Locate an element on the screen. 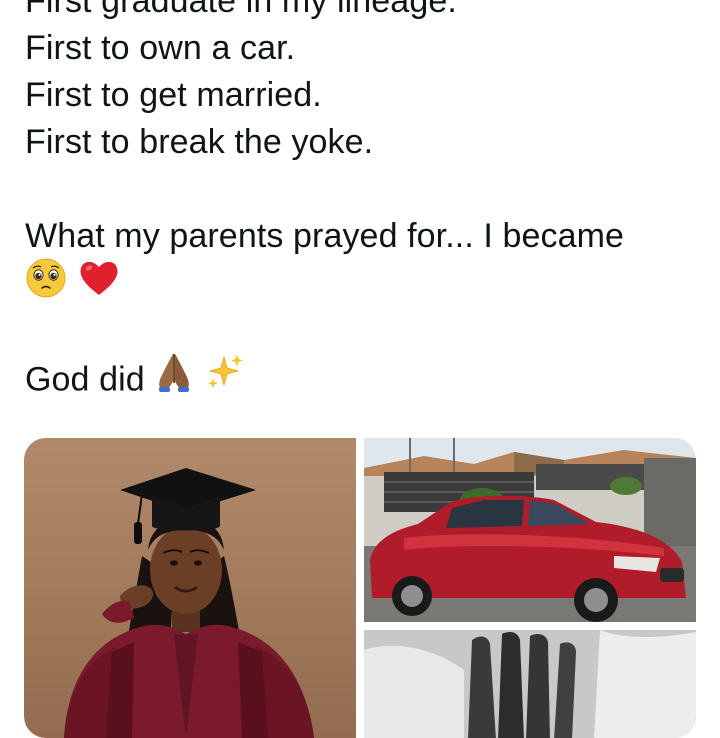 The width and height of the screenshot is (720, 738). tweet-line-god-did: God did is located at coordinates (365, 377).